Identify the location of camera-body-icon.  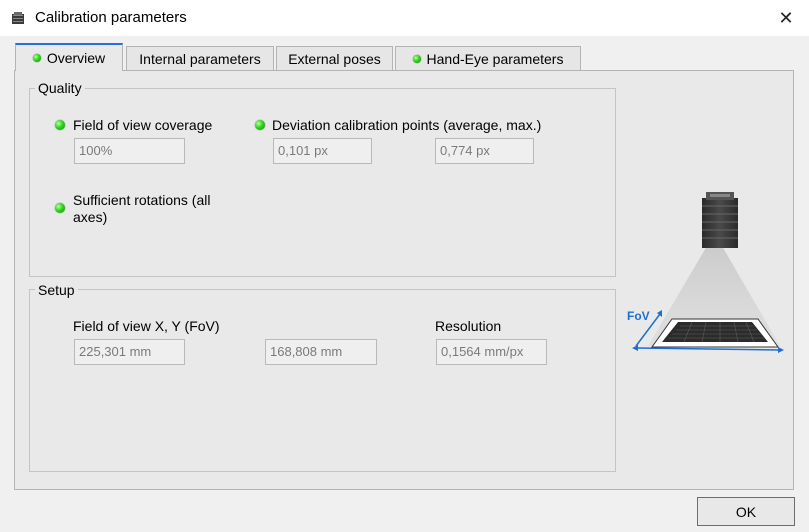
(720, 220).